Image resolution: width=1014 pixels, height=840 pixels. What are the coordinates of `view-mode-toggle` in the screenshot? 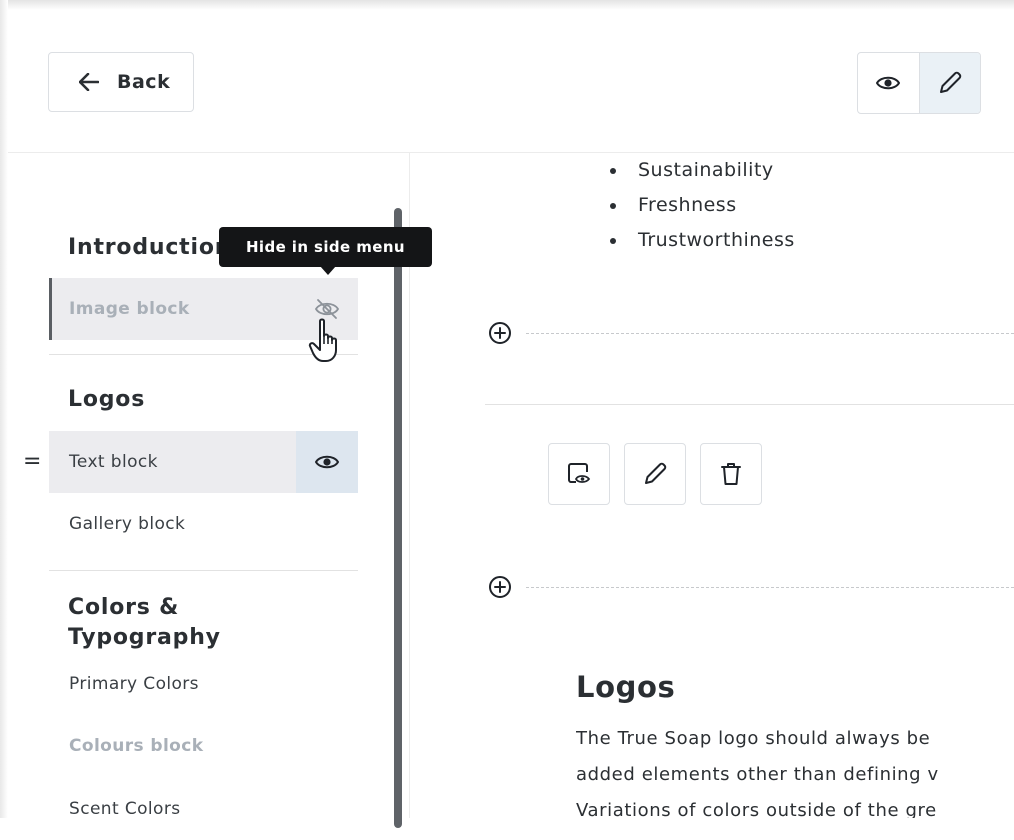 It's located at (919, 83).